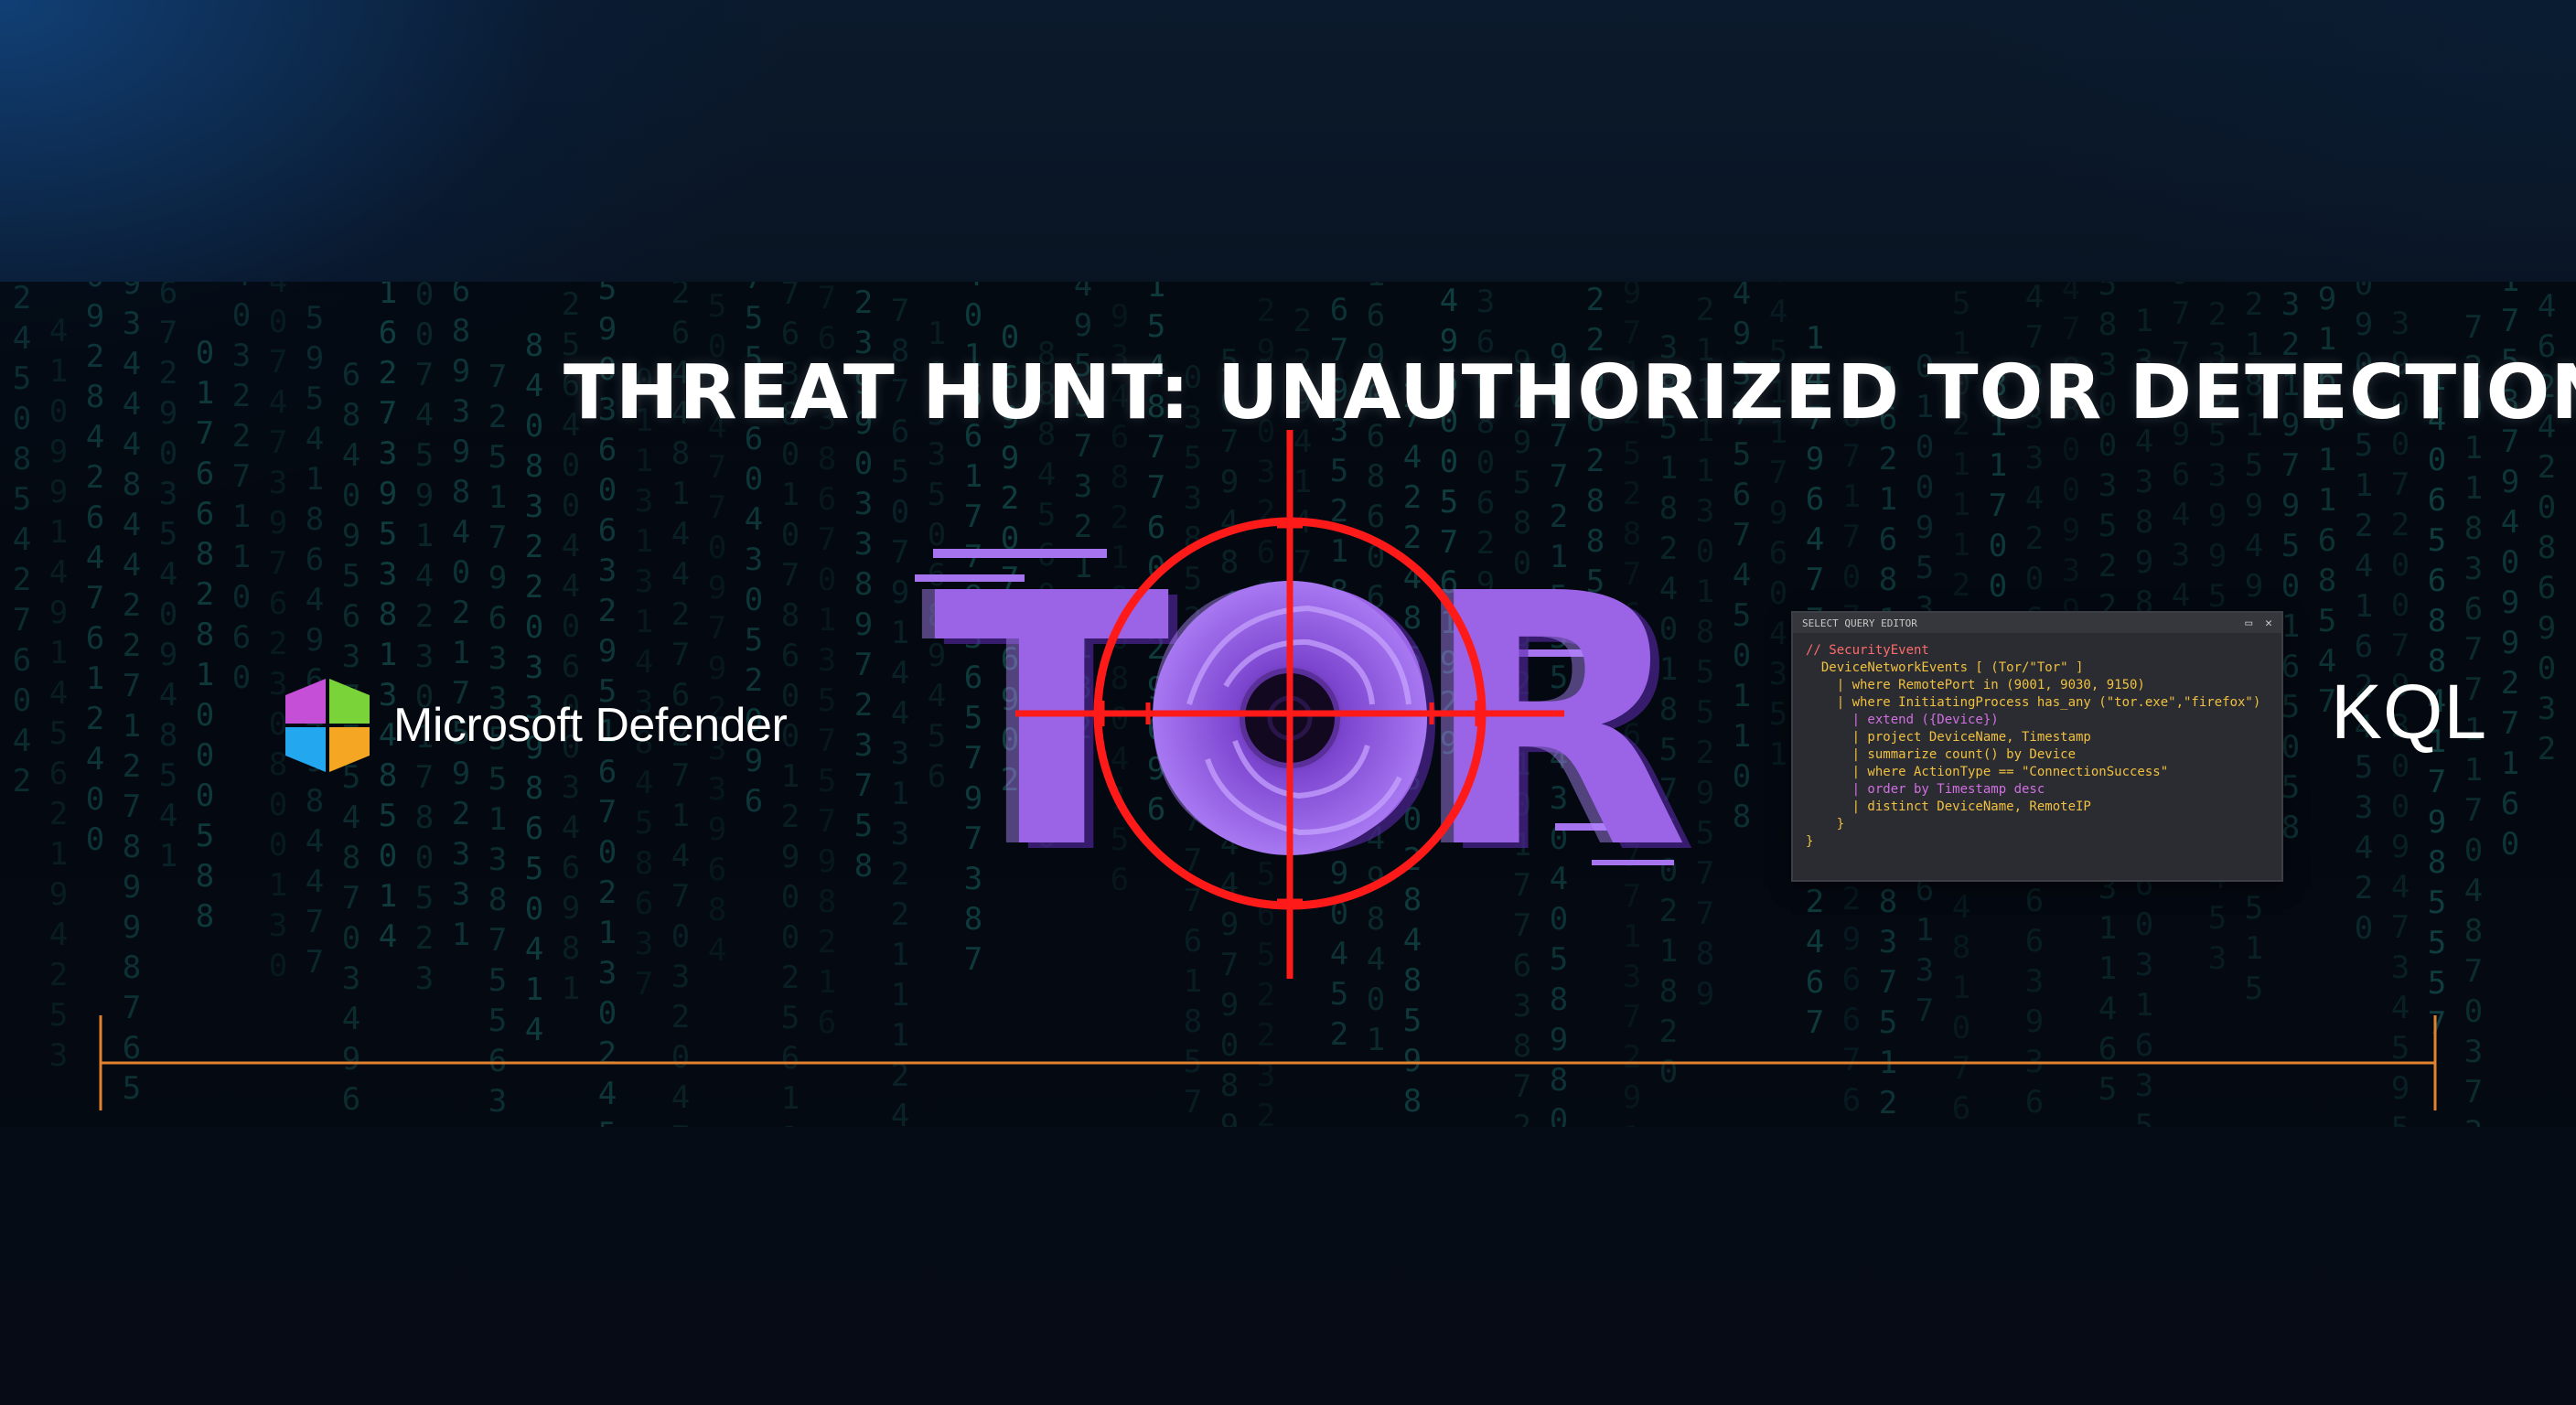  What do you see at coordinates (1949, 737) in the screenshot?
I see `code-line: | project DeviceName, Timestamp` at bounding box center [1949, 737].